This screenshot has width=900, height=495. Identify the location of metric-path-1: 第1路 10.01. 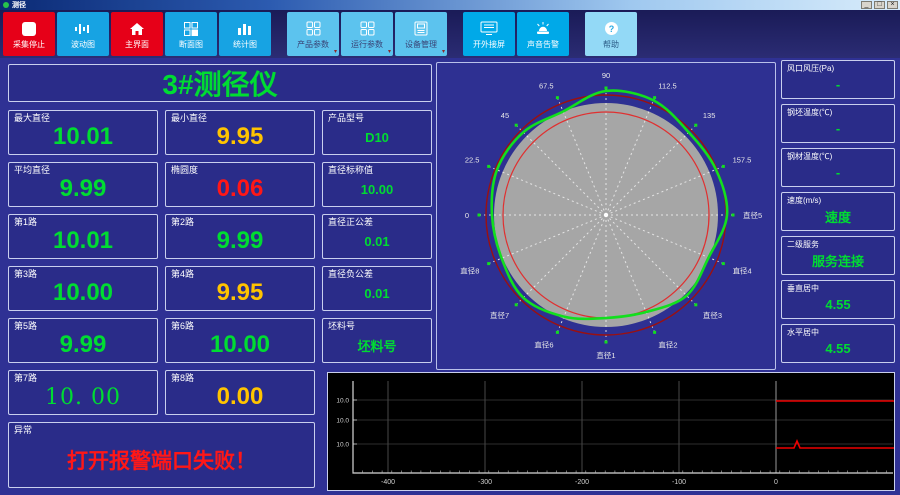
(83, 236).